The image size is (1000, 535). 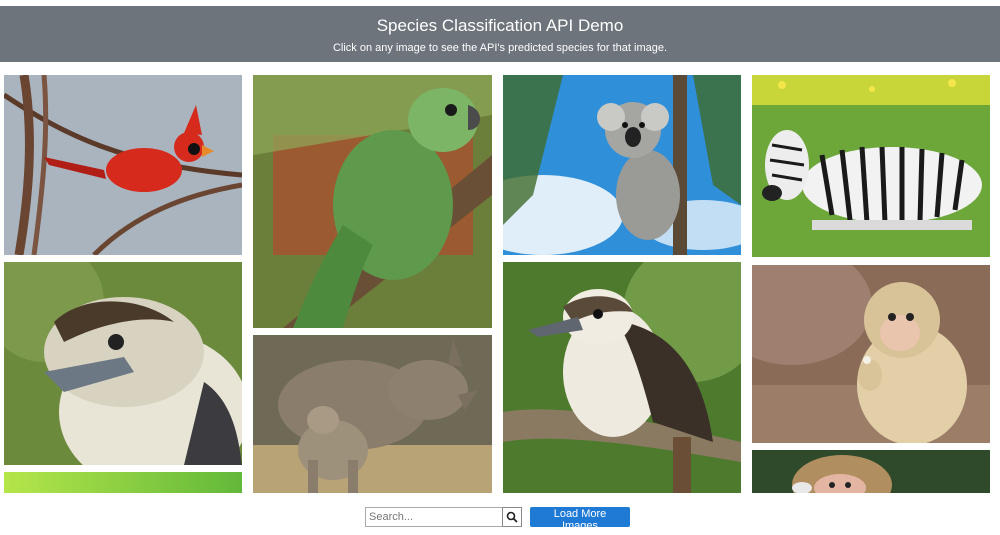 I want to click on gallery-image-cardinal, so click(x=123, y=165).